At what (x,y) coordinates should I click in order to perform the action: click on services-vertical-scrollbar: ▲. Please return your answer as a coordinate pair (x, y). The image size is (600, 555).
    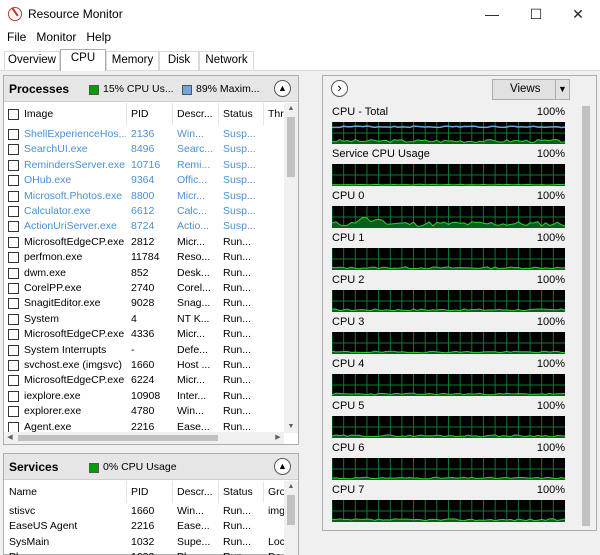
    Looking at the image, I should click on (291, 518).